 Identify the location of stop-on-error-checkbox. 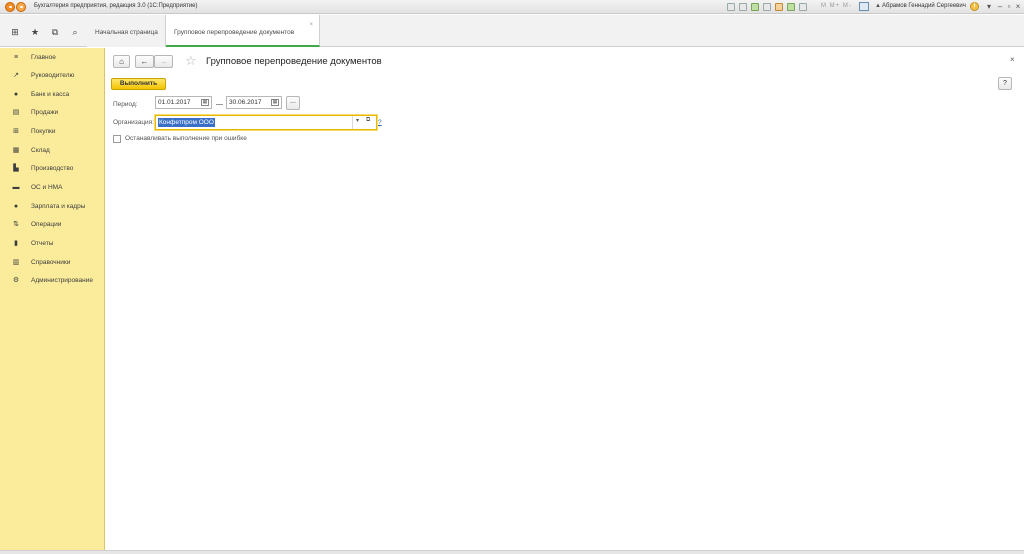
(117, 139).